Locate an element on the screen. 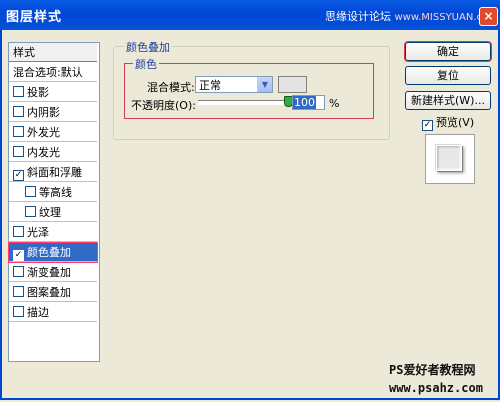 The image size is (500, 402). style-item-label: 内发光 is located at coordinates (43, 152).